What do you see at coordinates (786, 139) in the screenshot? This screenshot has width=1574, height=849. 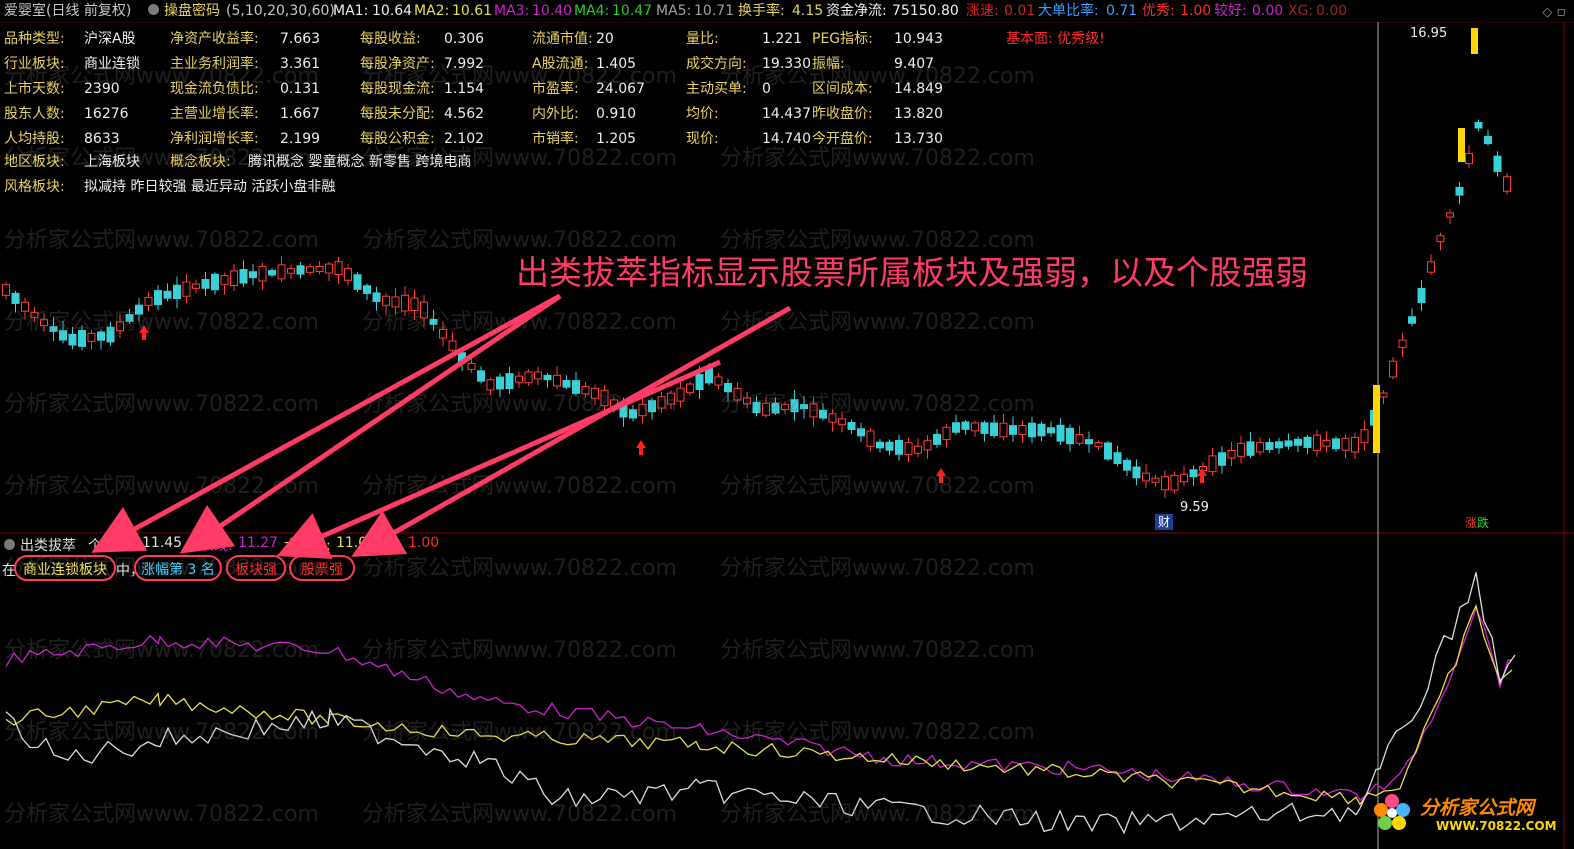 I see `info-value: 14.740` at bounding box center [786, 139].